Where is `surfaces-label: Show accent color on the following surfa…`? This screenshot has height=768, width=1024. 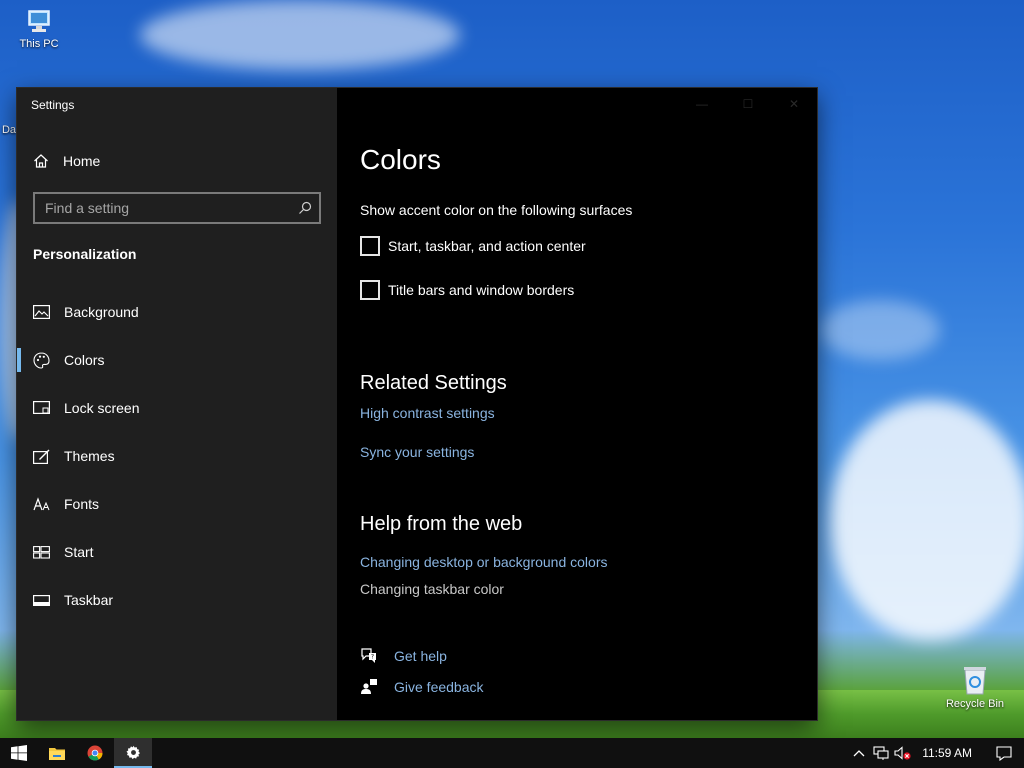
surfaces-label: Show accent color on the following surfa… is located at coordinates (496, 210).